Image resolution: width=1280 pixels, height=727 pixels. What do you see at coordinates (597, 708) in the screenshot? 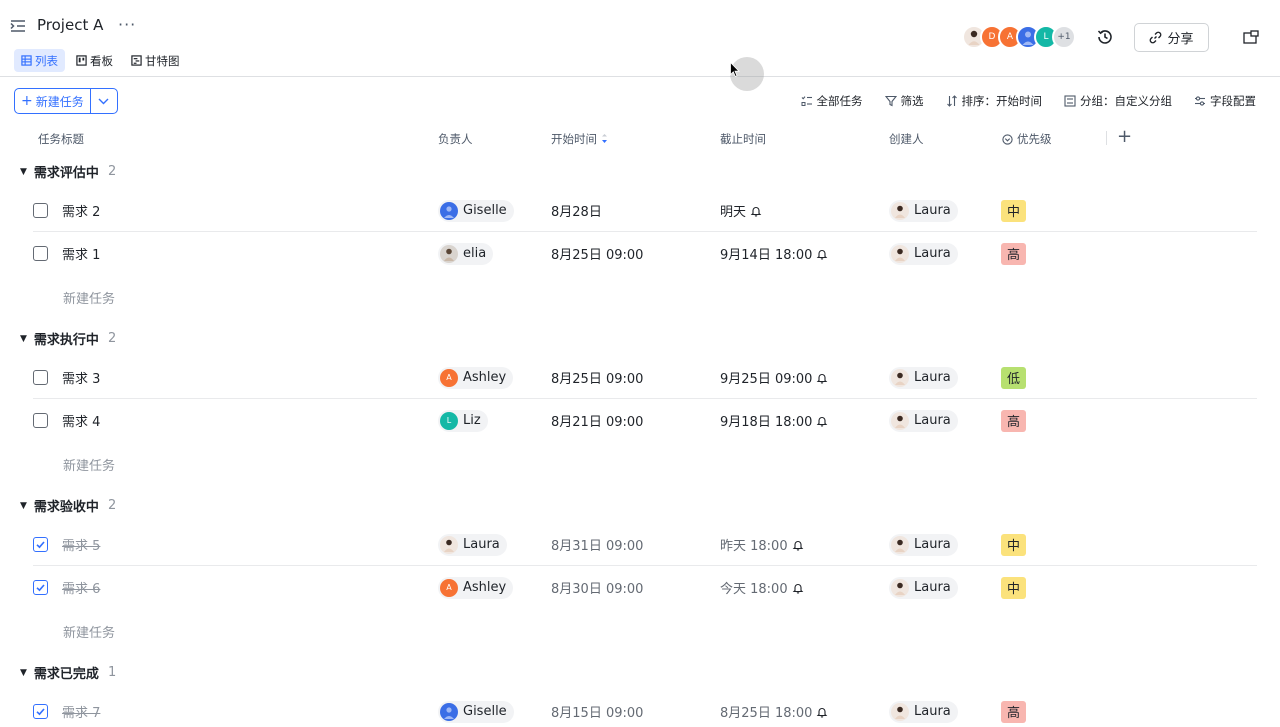
I see `start-cell: 8月15日 09:00` at bounding box center [597, 708].